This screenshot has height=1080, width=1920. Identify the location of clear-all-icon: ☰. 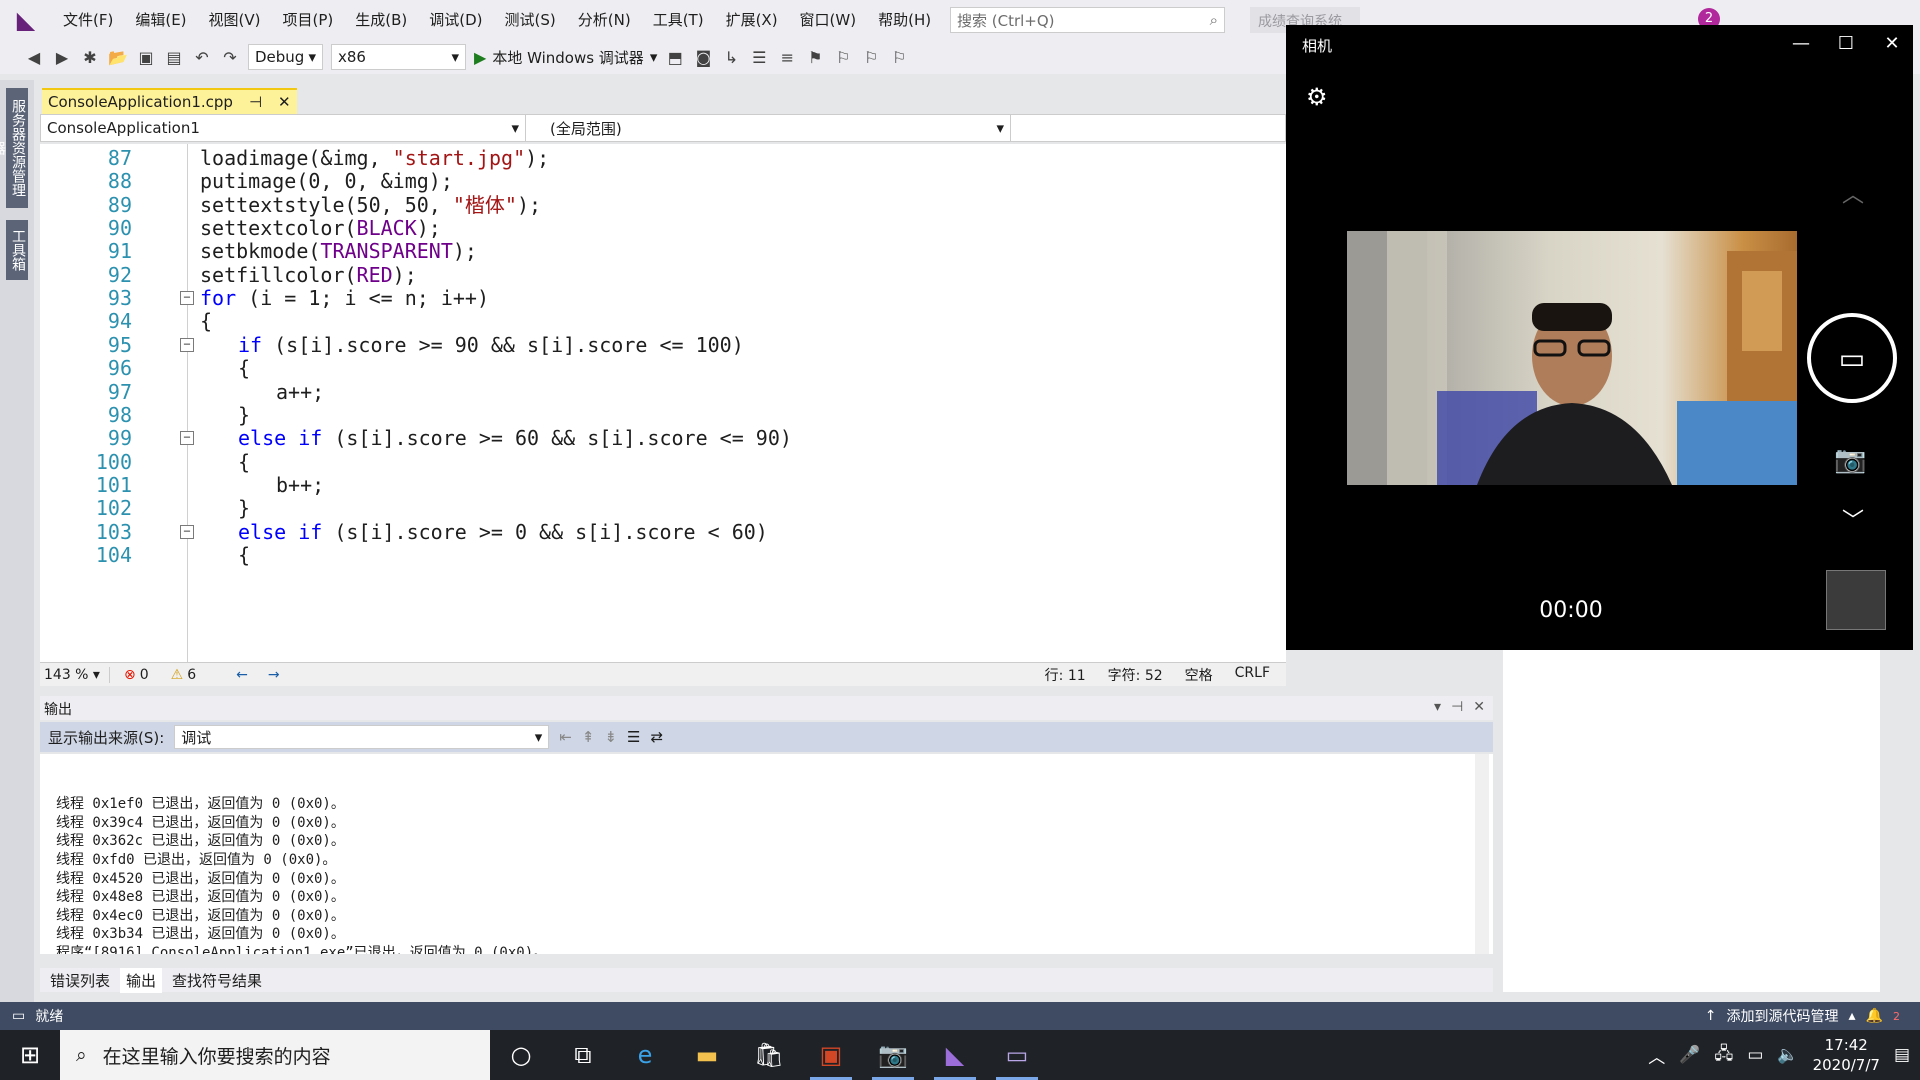
(633, 737).